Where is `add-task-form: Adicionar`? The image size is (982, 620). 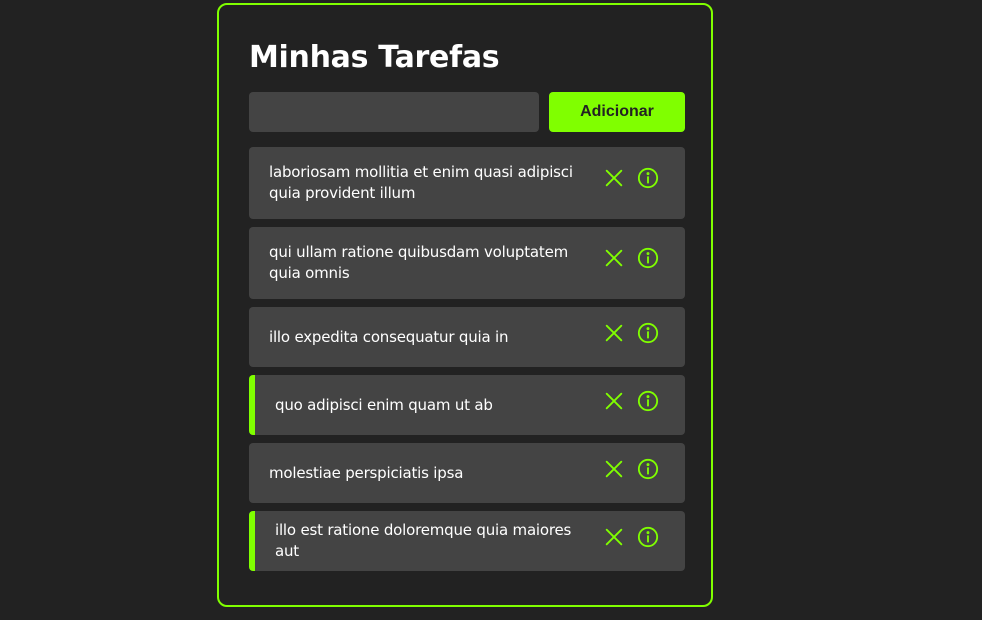 add-task-form: Adicionar is located at coordinates (467, 112).